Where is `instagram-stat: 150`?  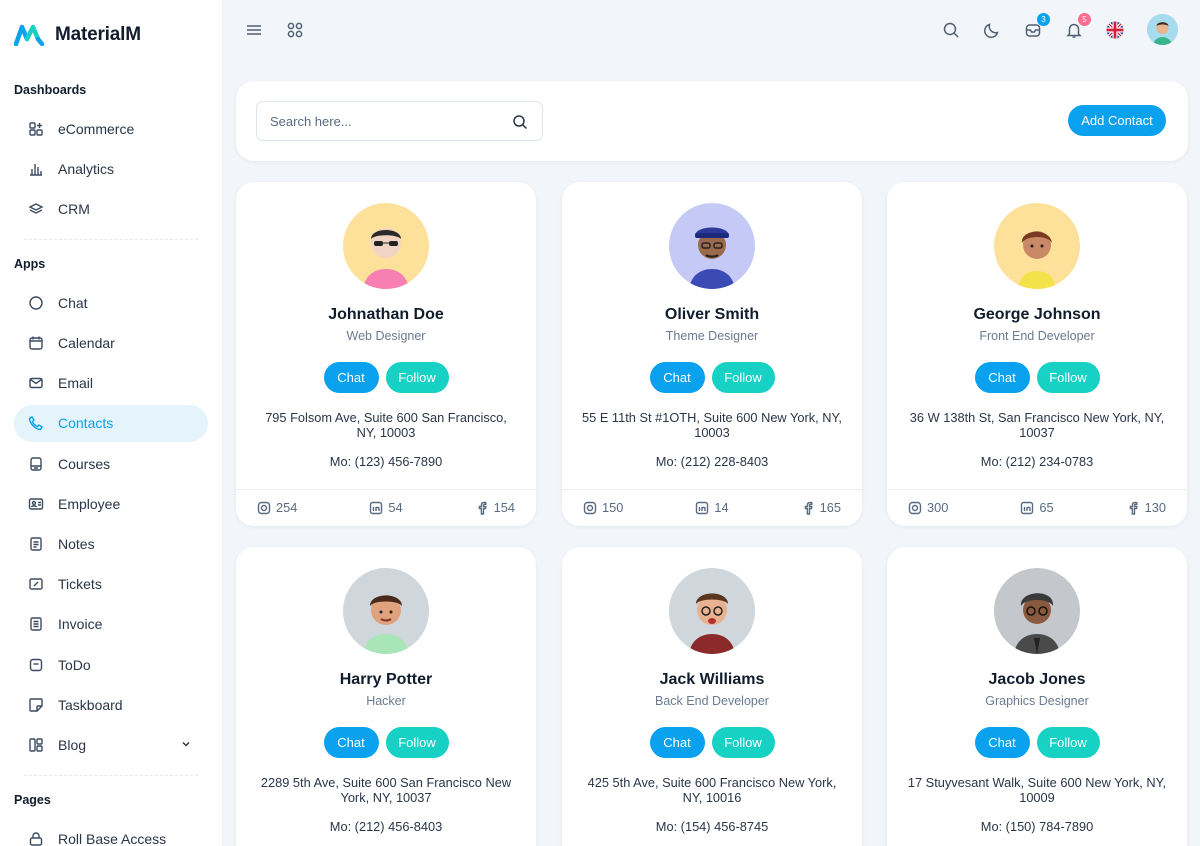
instagram-stat: 150 is located at coordinates (603, 507).